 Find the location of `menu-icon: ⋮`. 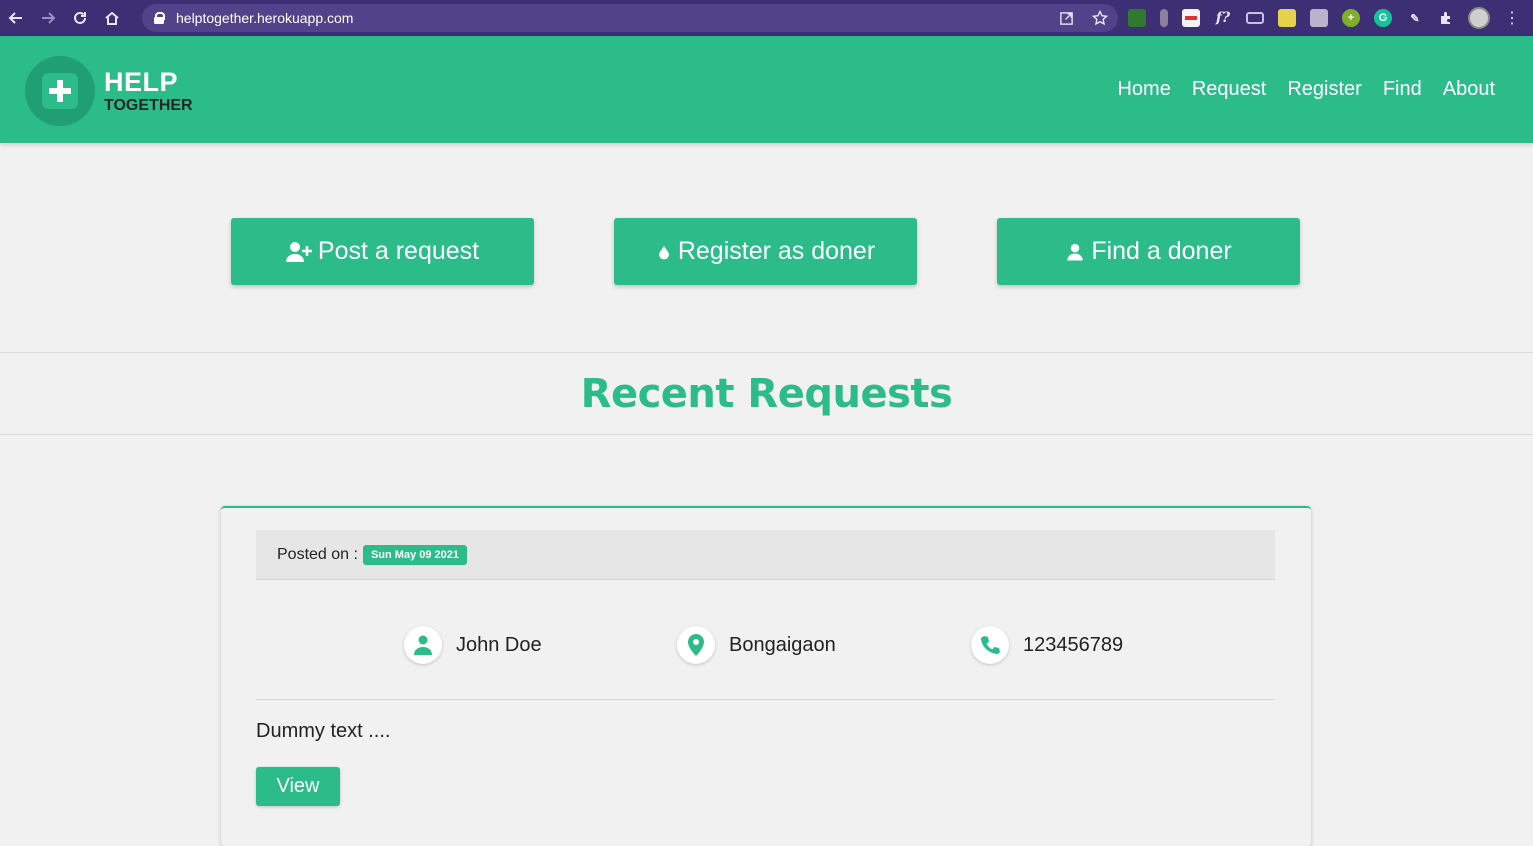

menu-icon: ⋮ is located at coordinates (1512, 18).